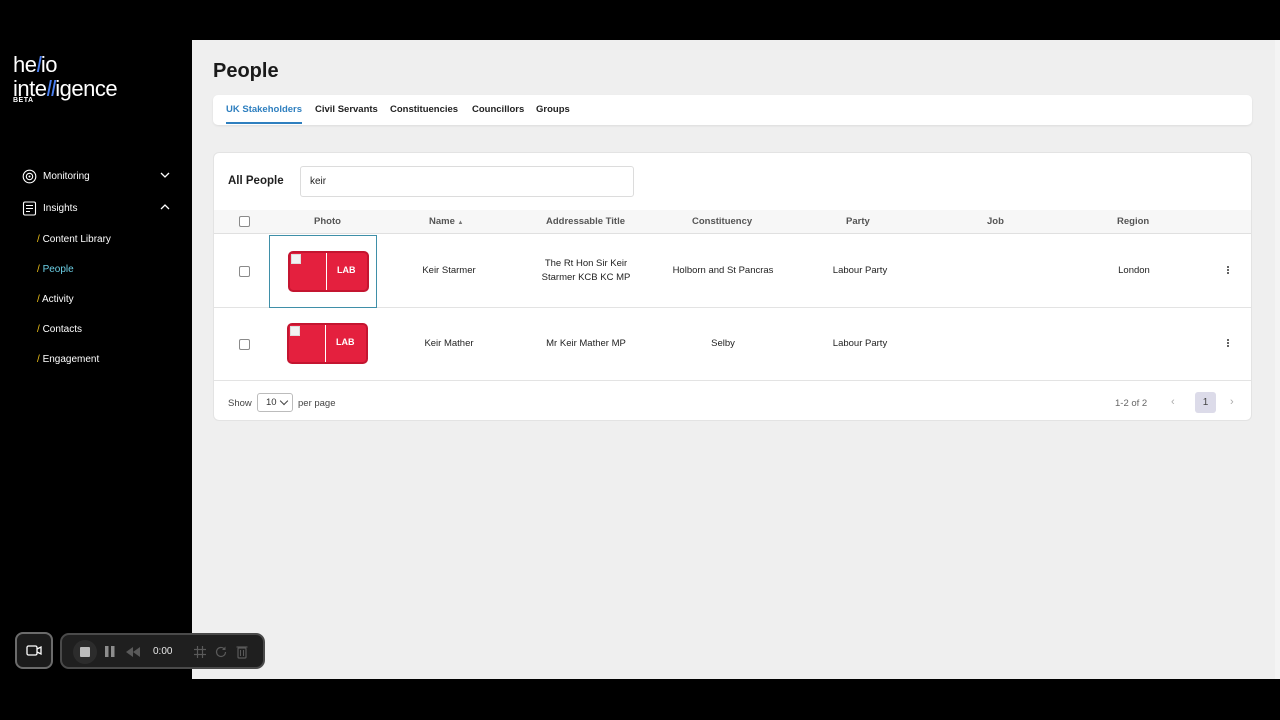 Image resolution: width=1280 pixels, height=720 pixels. Describe the element at coordinates (1133, 221) in the screenshot. I see `column-header-region: Region` at that location.